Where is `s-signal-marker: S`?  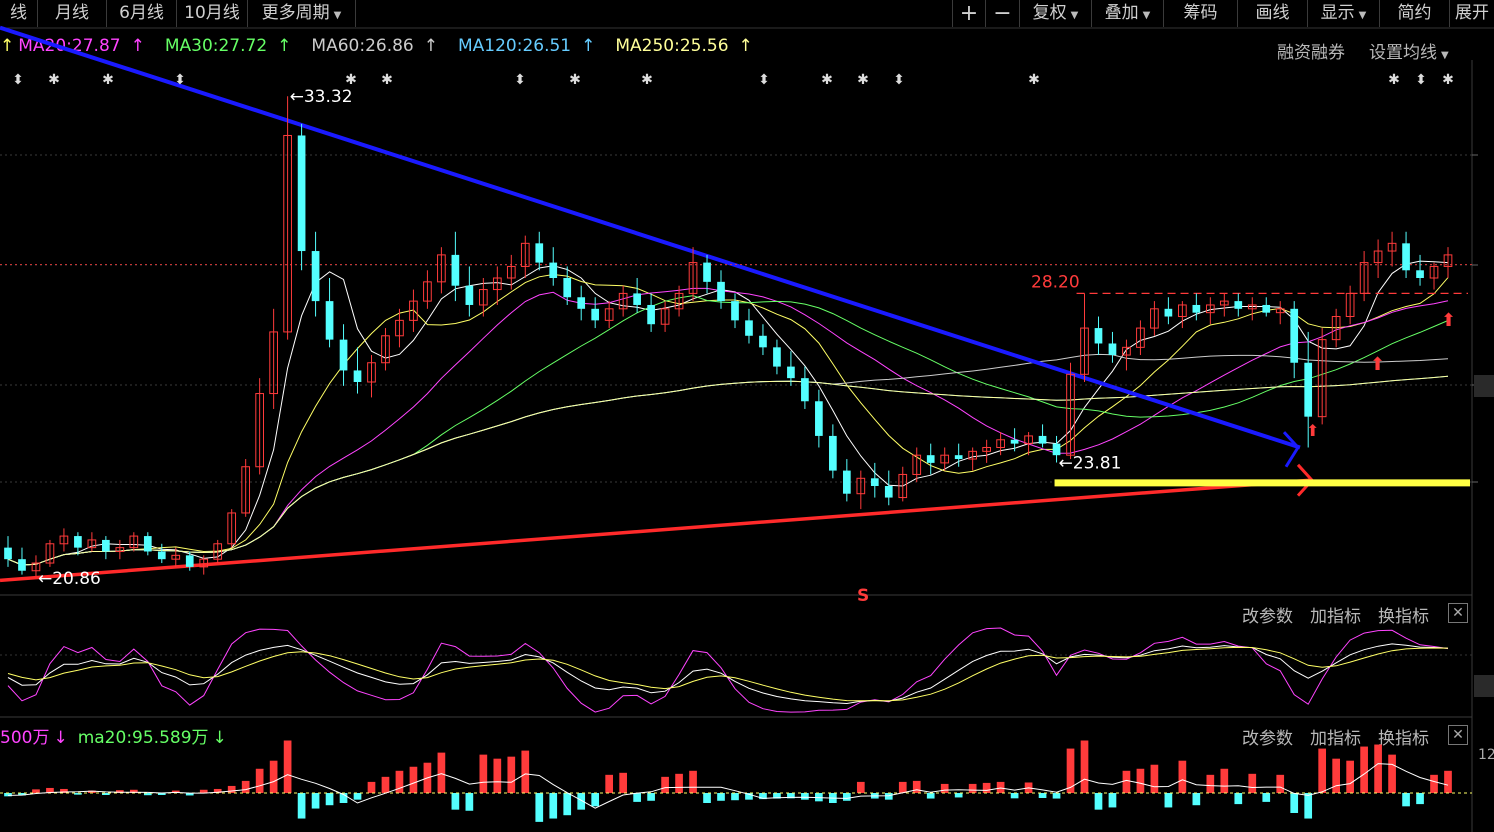
s-signal-marker: S is located at coordinates (863, 596).